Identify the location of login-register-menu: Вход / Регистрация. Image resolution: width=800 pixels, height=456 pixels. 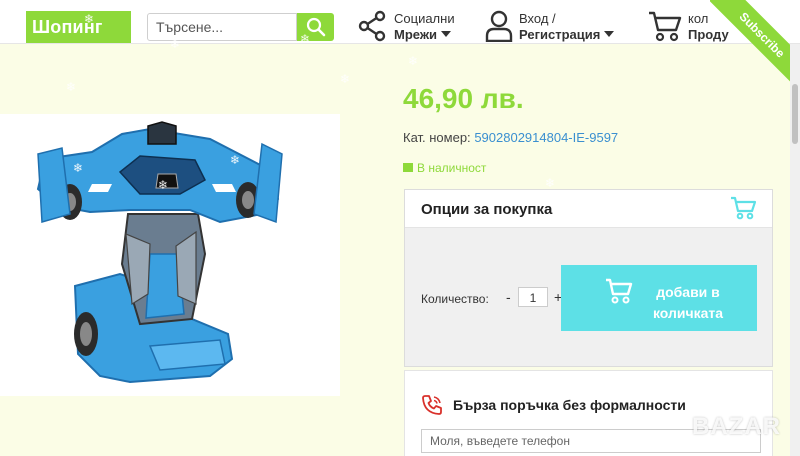
(557, 27).